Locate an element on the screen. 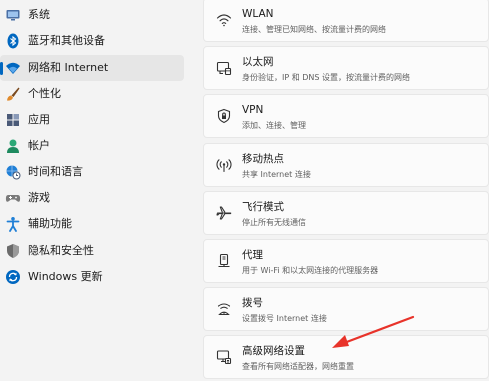 The height and width of the screenshot is (381, 489). gamepad-icon is located at coordinates (13, 198).